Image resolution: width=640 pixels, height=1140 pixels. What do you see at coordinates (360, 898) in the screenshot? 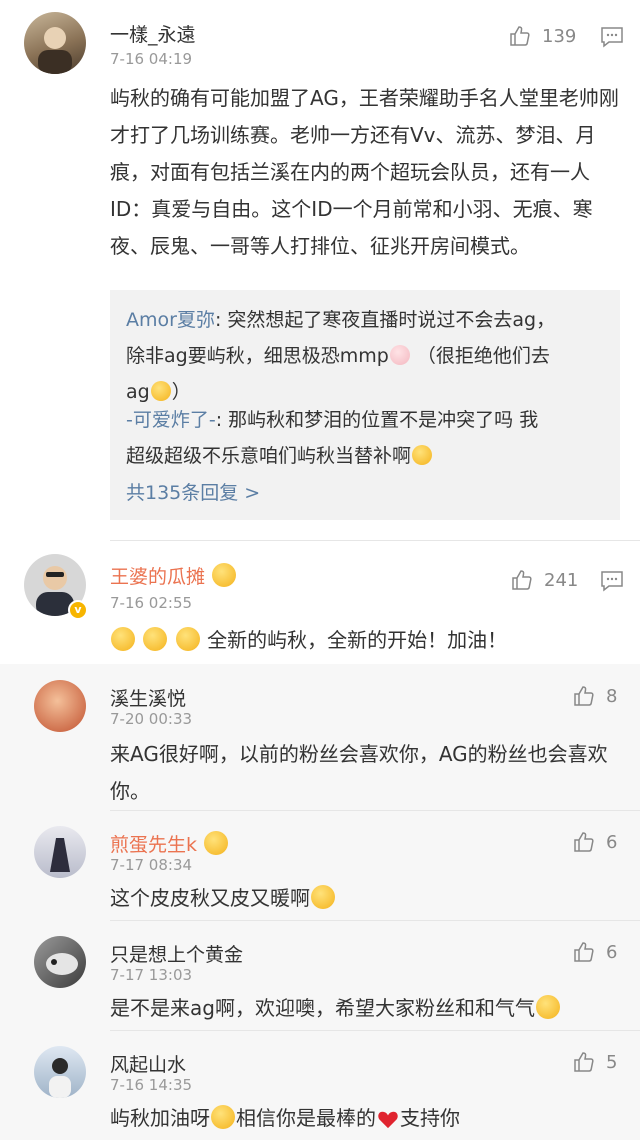
I see `comment-text: 这个皮皮秋又皮又暖啊` at bounding box center [360, 898].